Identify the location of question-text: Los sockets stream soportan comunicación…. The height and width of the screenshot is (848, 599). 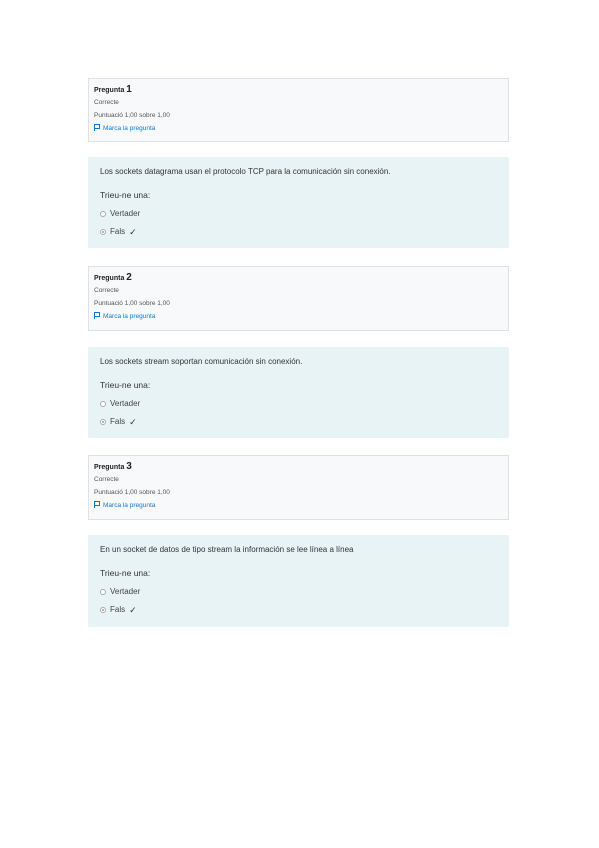
(201, 361).